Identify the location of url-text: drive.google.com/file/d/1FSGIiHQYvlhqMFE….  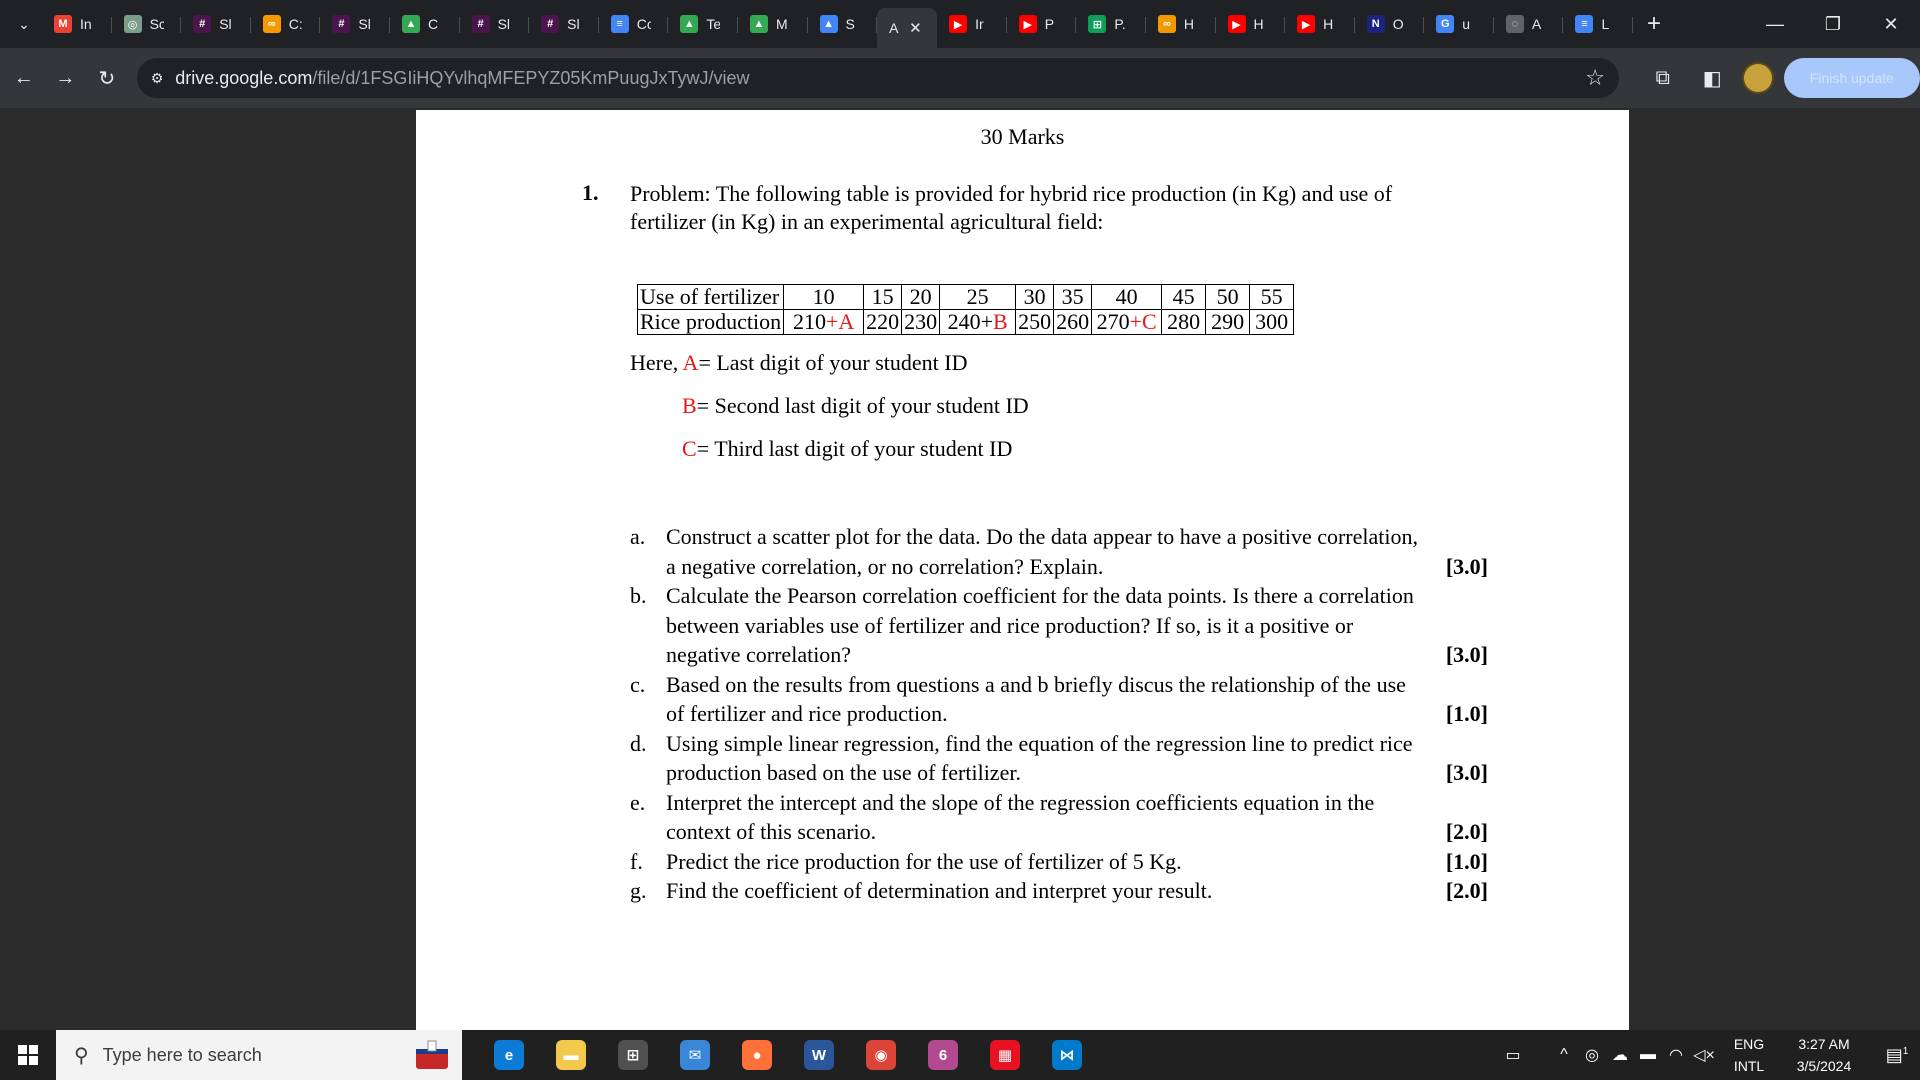
(880, 78).